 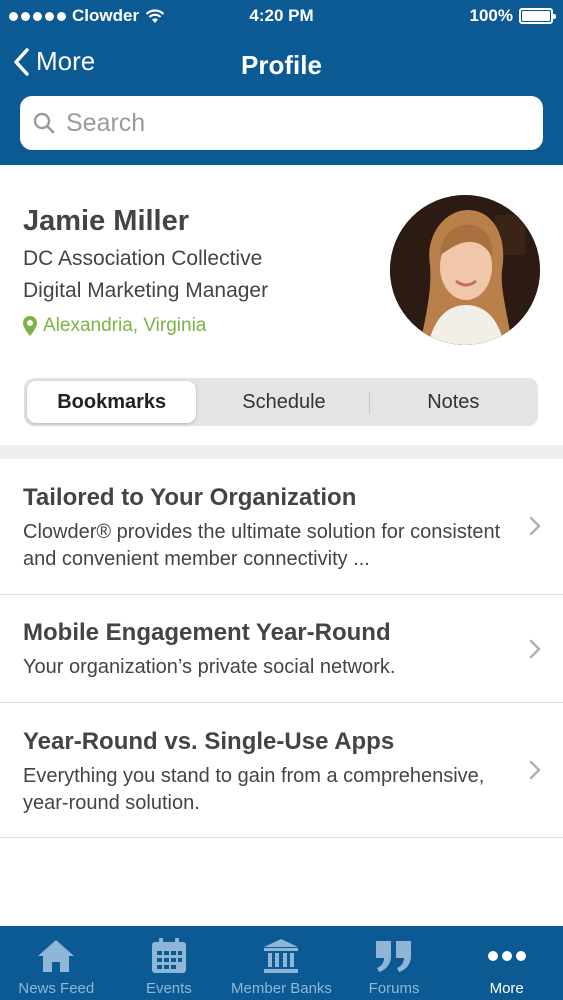 I want to click on segment-notes: Notes, so click(x=453, y=402).